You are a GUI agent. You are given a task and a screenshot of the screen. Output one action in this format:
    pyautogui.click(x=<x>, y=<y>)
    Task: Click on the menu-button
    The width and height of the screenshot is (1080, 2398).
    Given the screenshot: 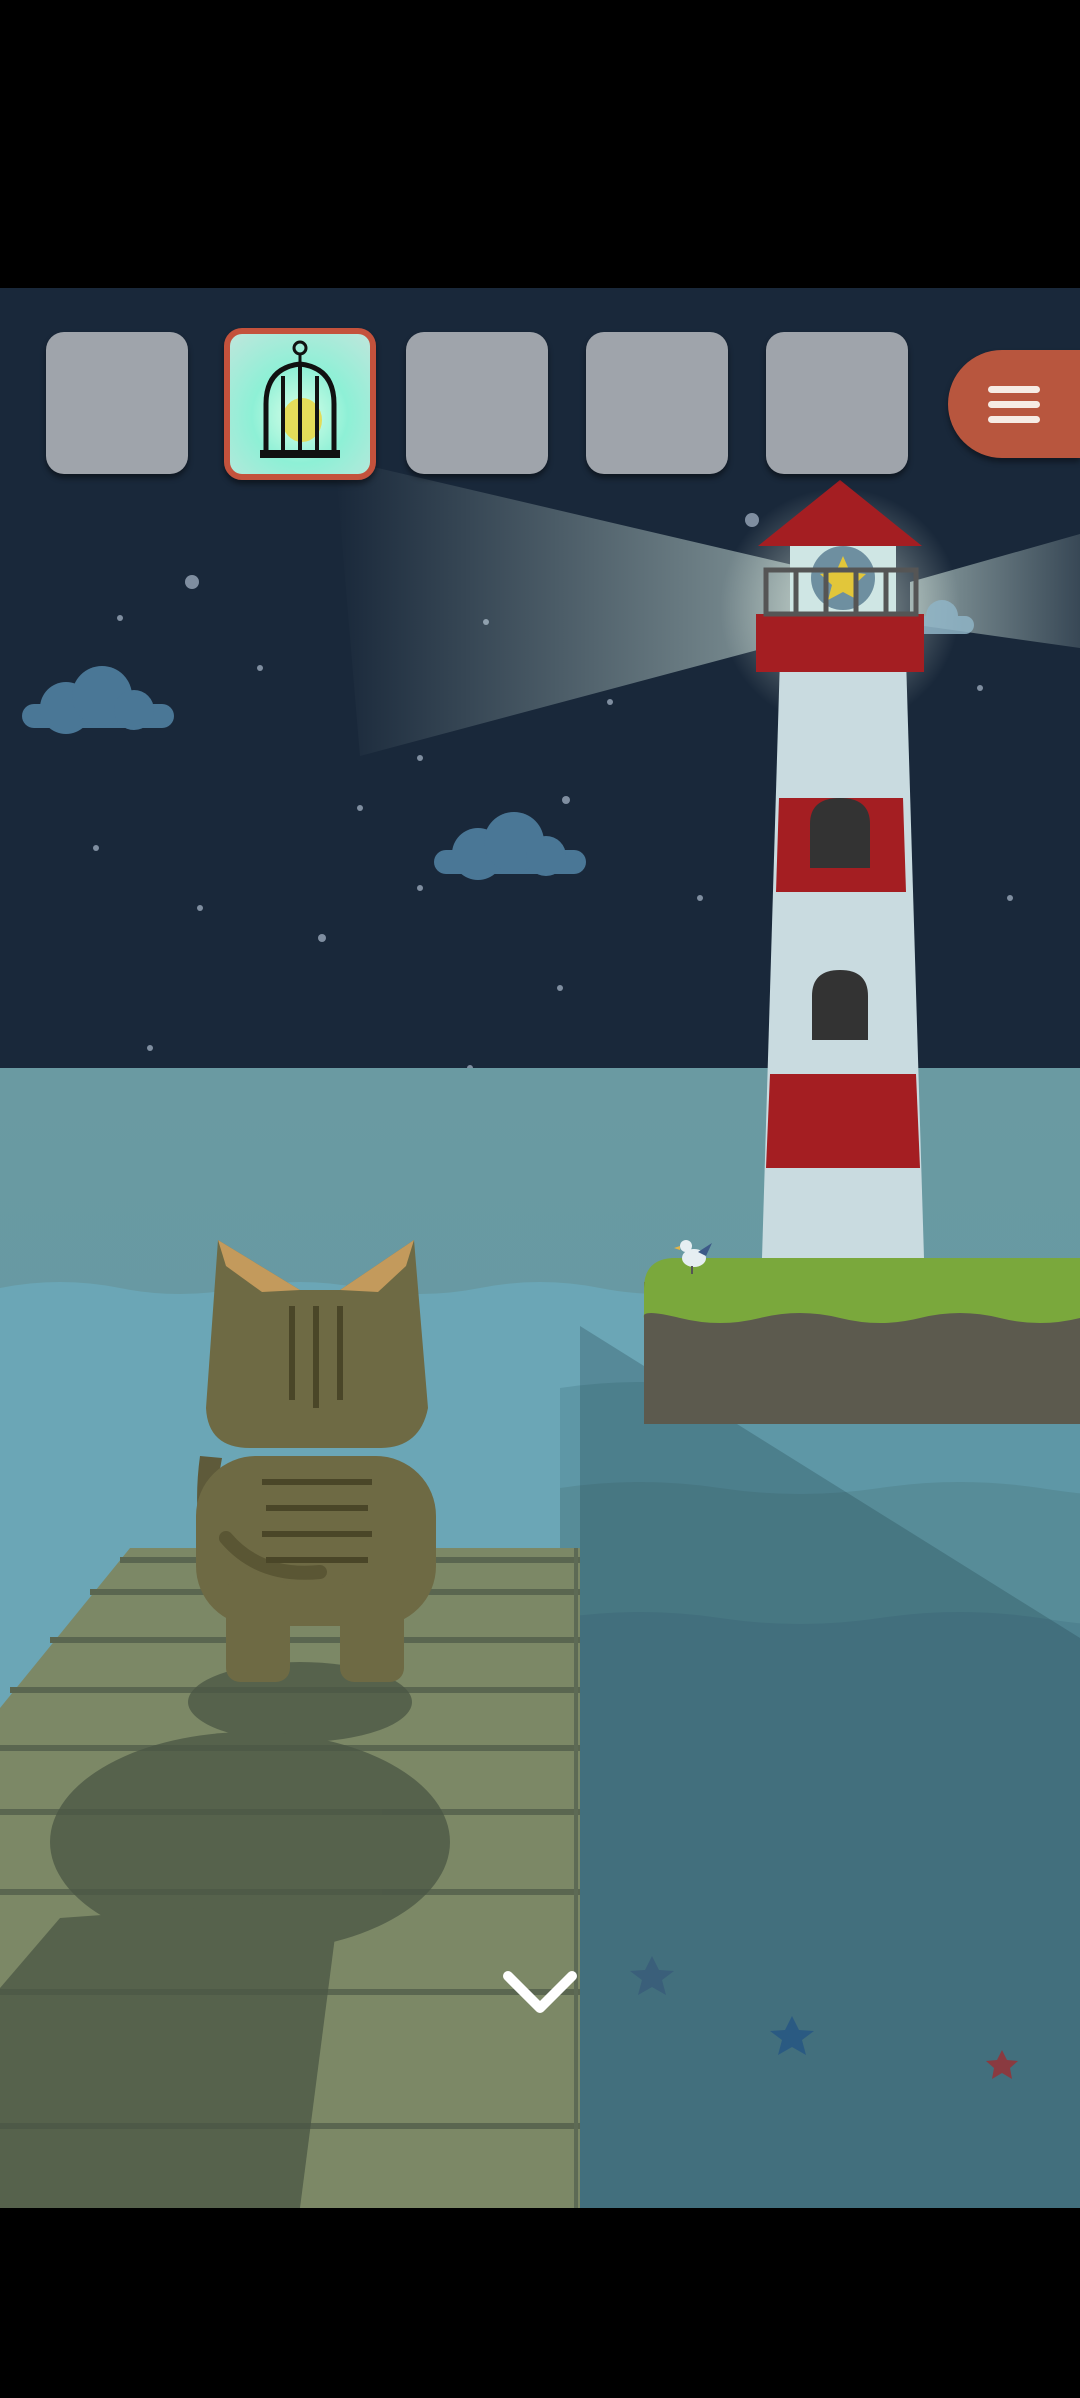 What is the action you would take?
    pyautogui.click(x=1014, y=404)
    